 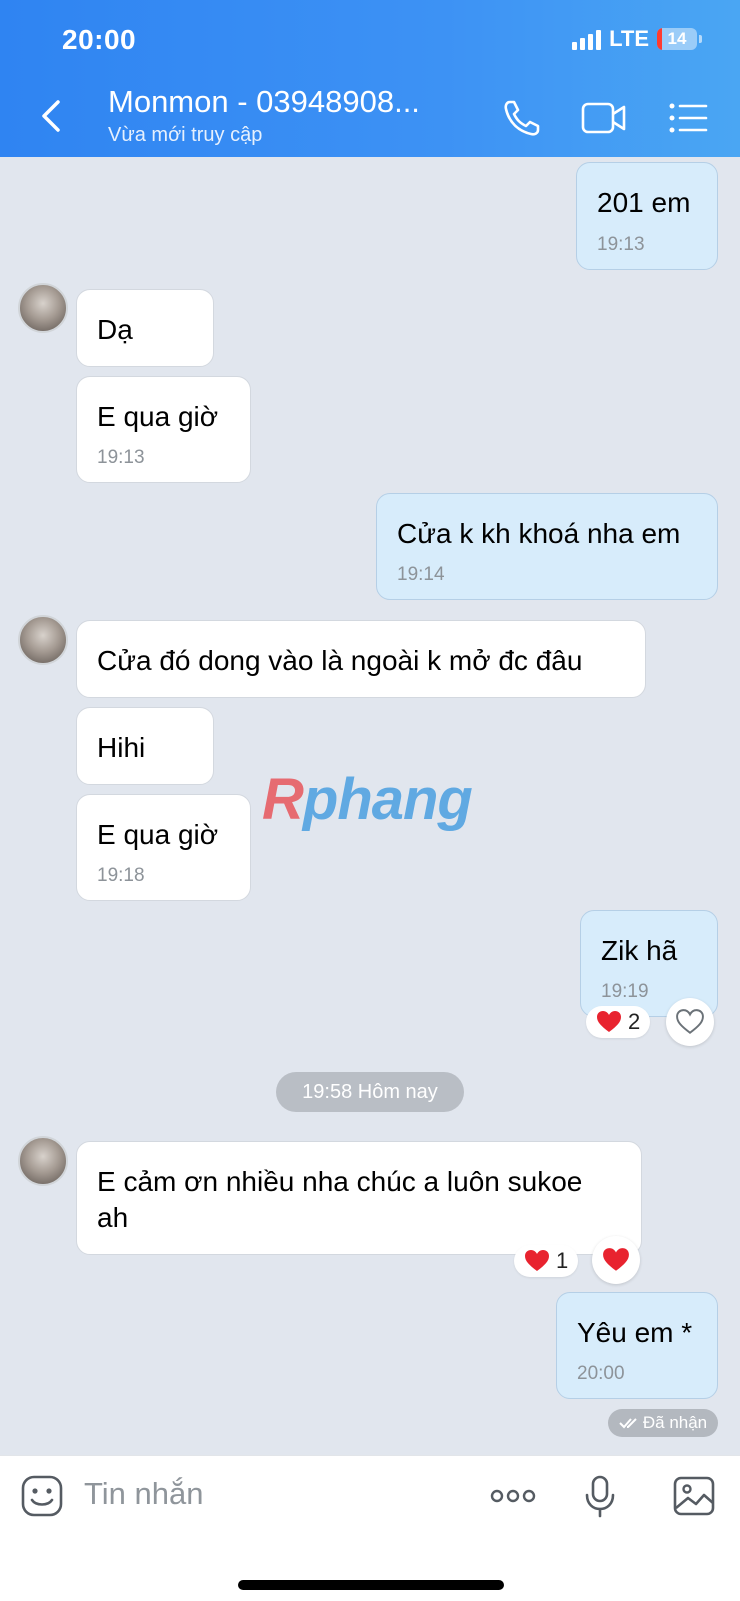 I want to click on message-time: 19:19, so click(x=625, y=991).